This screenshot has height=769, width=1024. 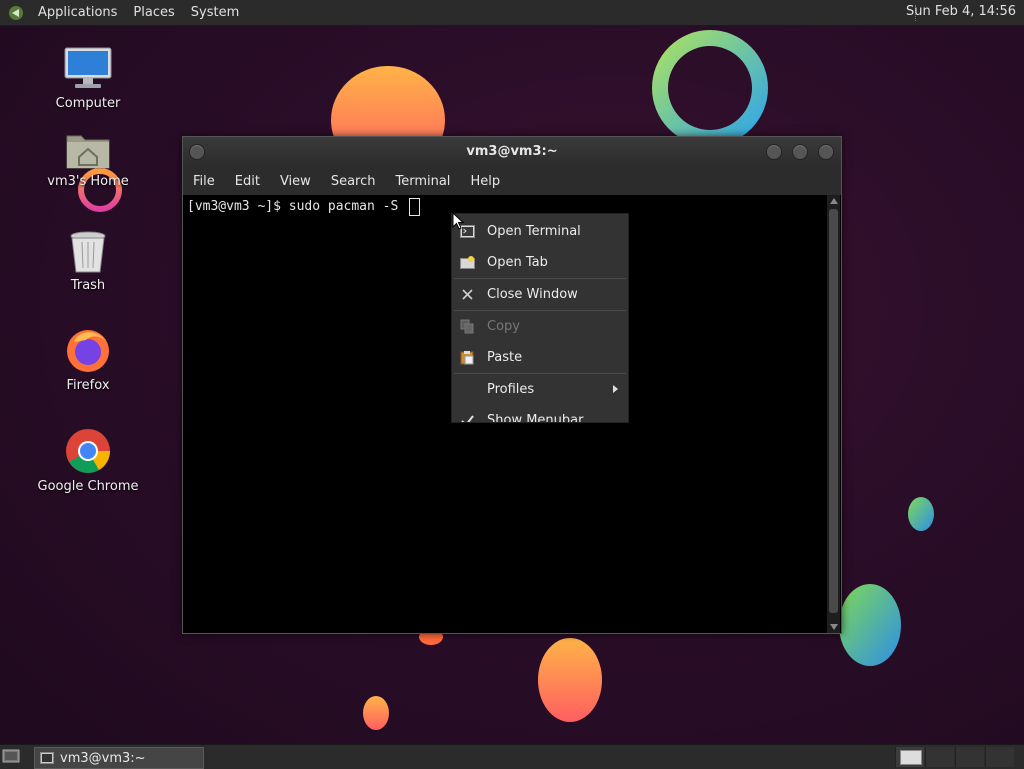 What do you see at coordinates (503, 326) in the screenshot?
I see `menu-item-label: Copy` at bounding box center [503, 326].